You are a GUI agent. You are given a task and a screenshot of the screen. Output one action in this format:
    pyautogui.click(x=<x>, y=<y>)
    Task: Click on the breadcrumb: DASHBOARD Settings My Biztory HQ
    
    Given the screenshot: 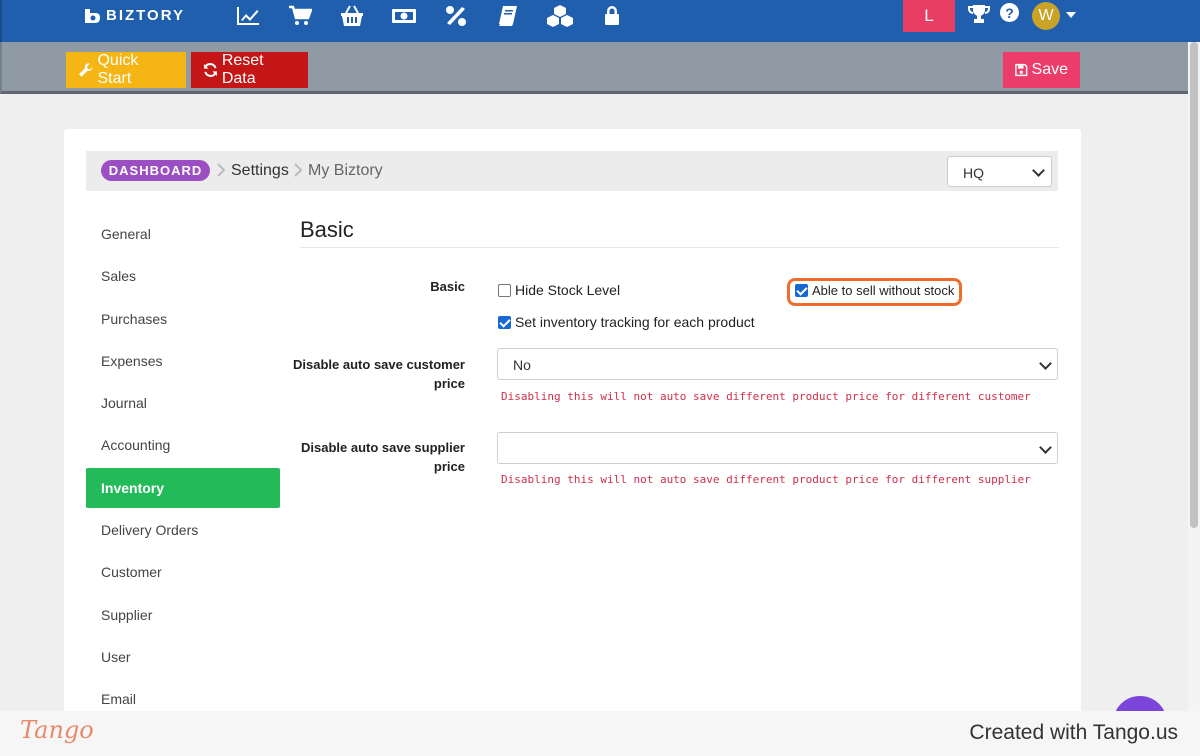 What is the action you would take?
    pyautogui.click(x=572, y=171)
    